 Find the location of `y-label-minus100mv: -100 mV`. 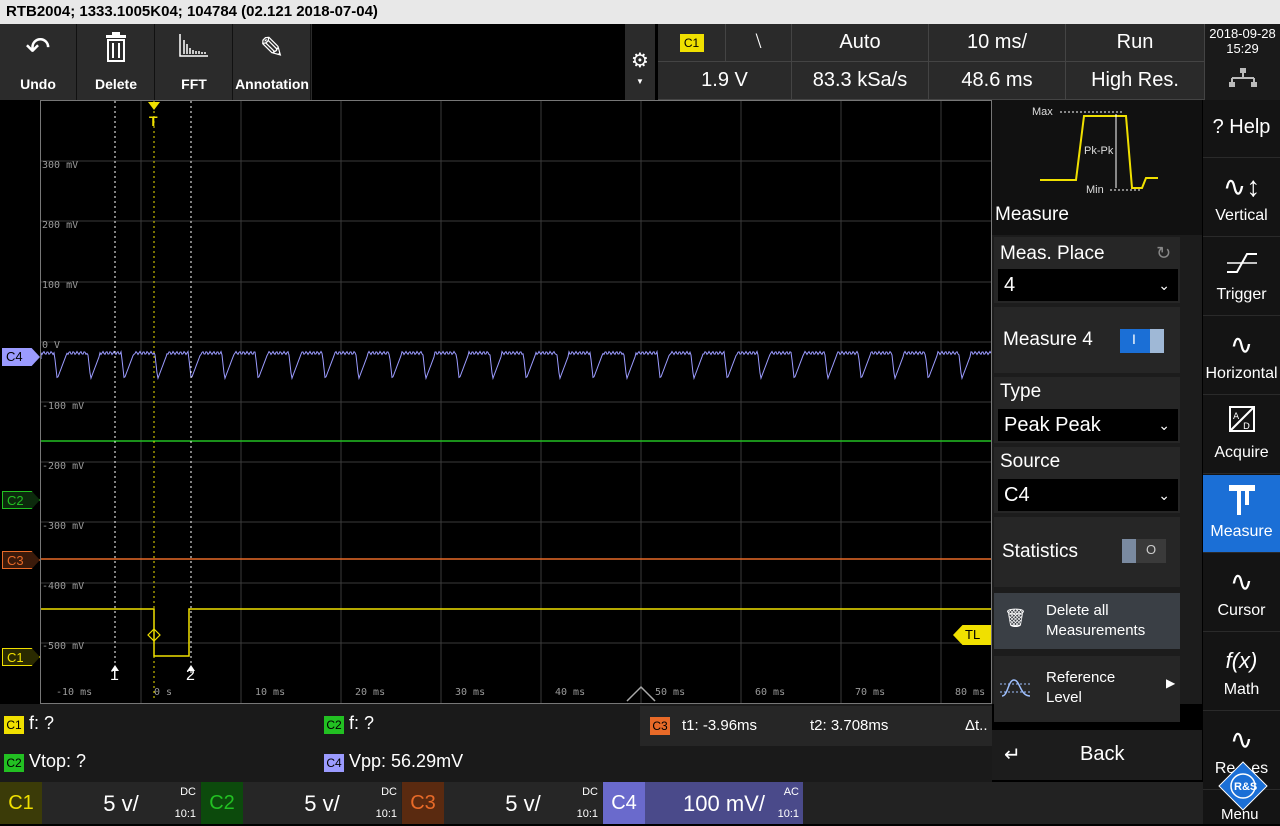

y-label-minus100mv: -100 mV is located at coordinates (63, 406).